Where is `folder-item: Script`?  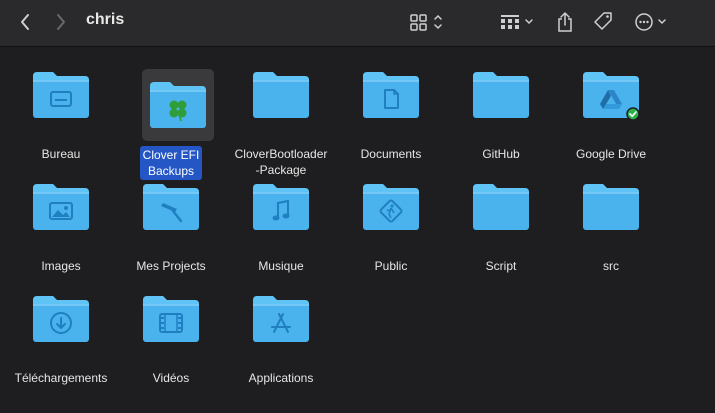
folder-item: Script is located at coordinates (501, 221).